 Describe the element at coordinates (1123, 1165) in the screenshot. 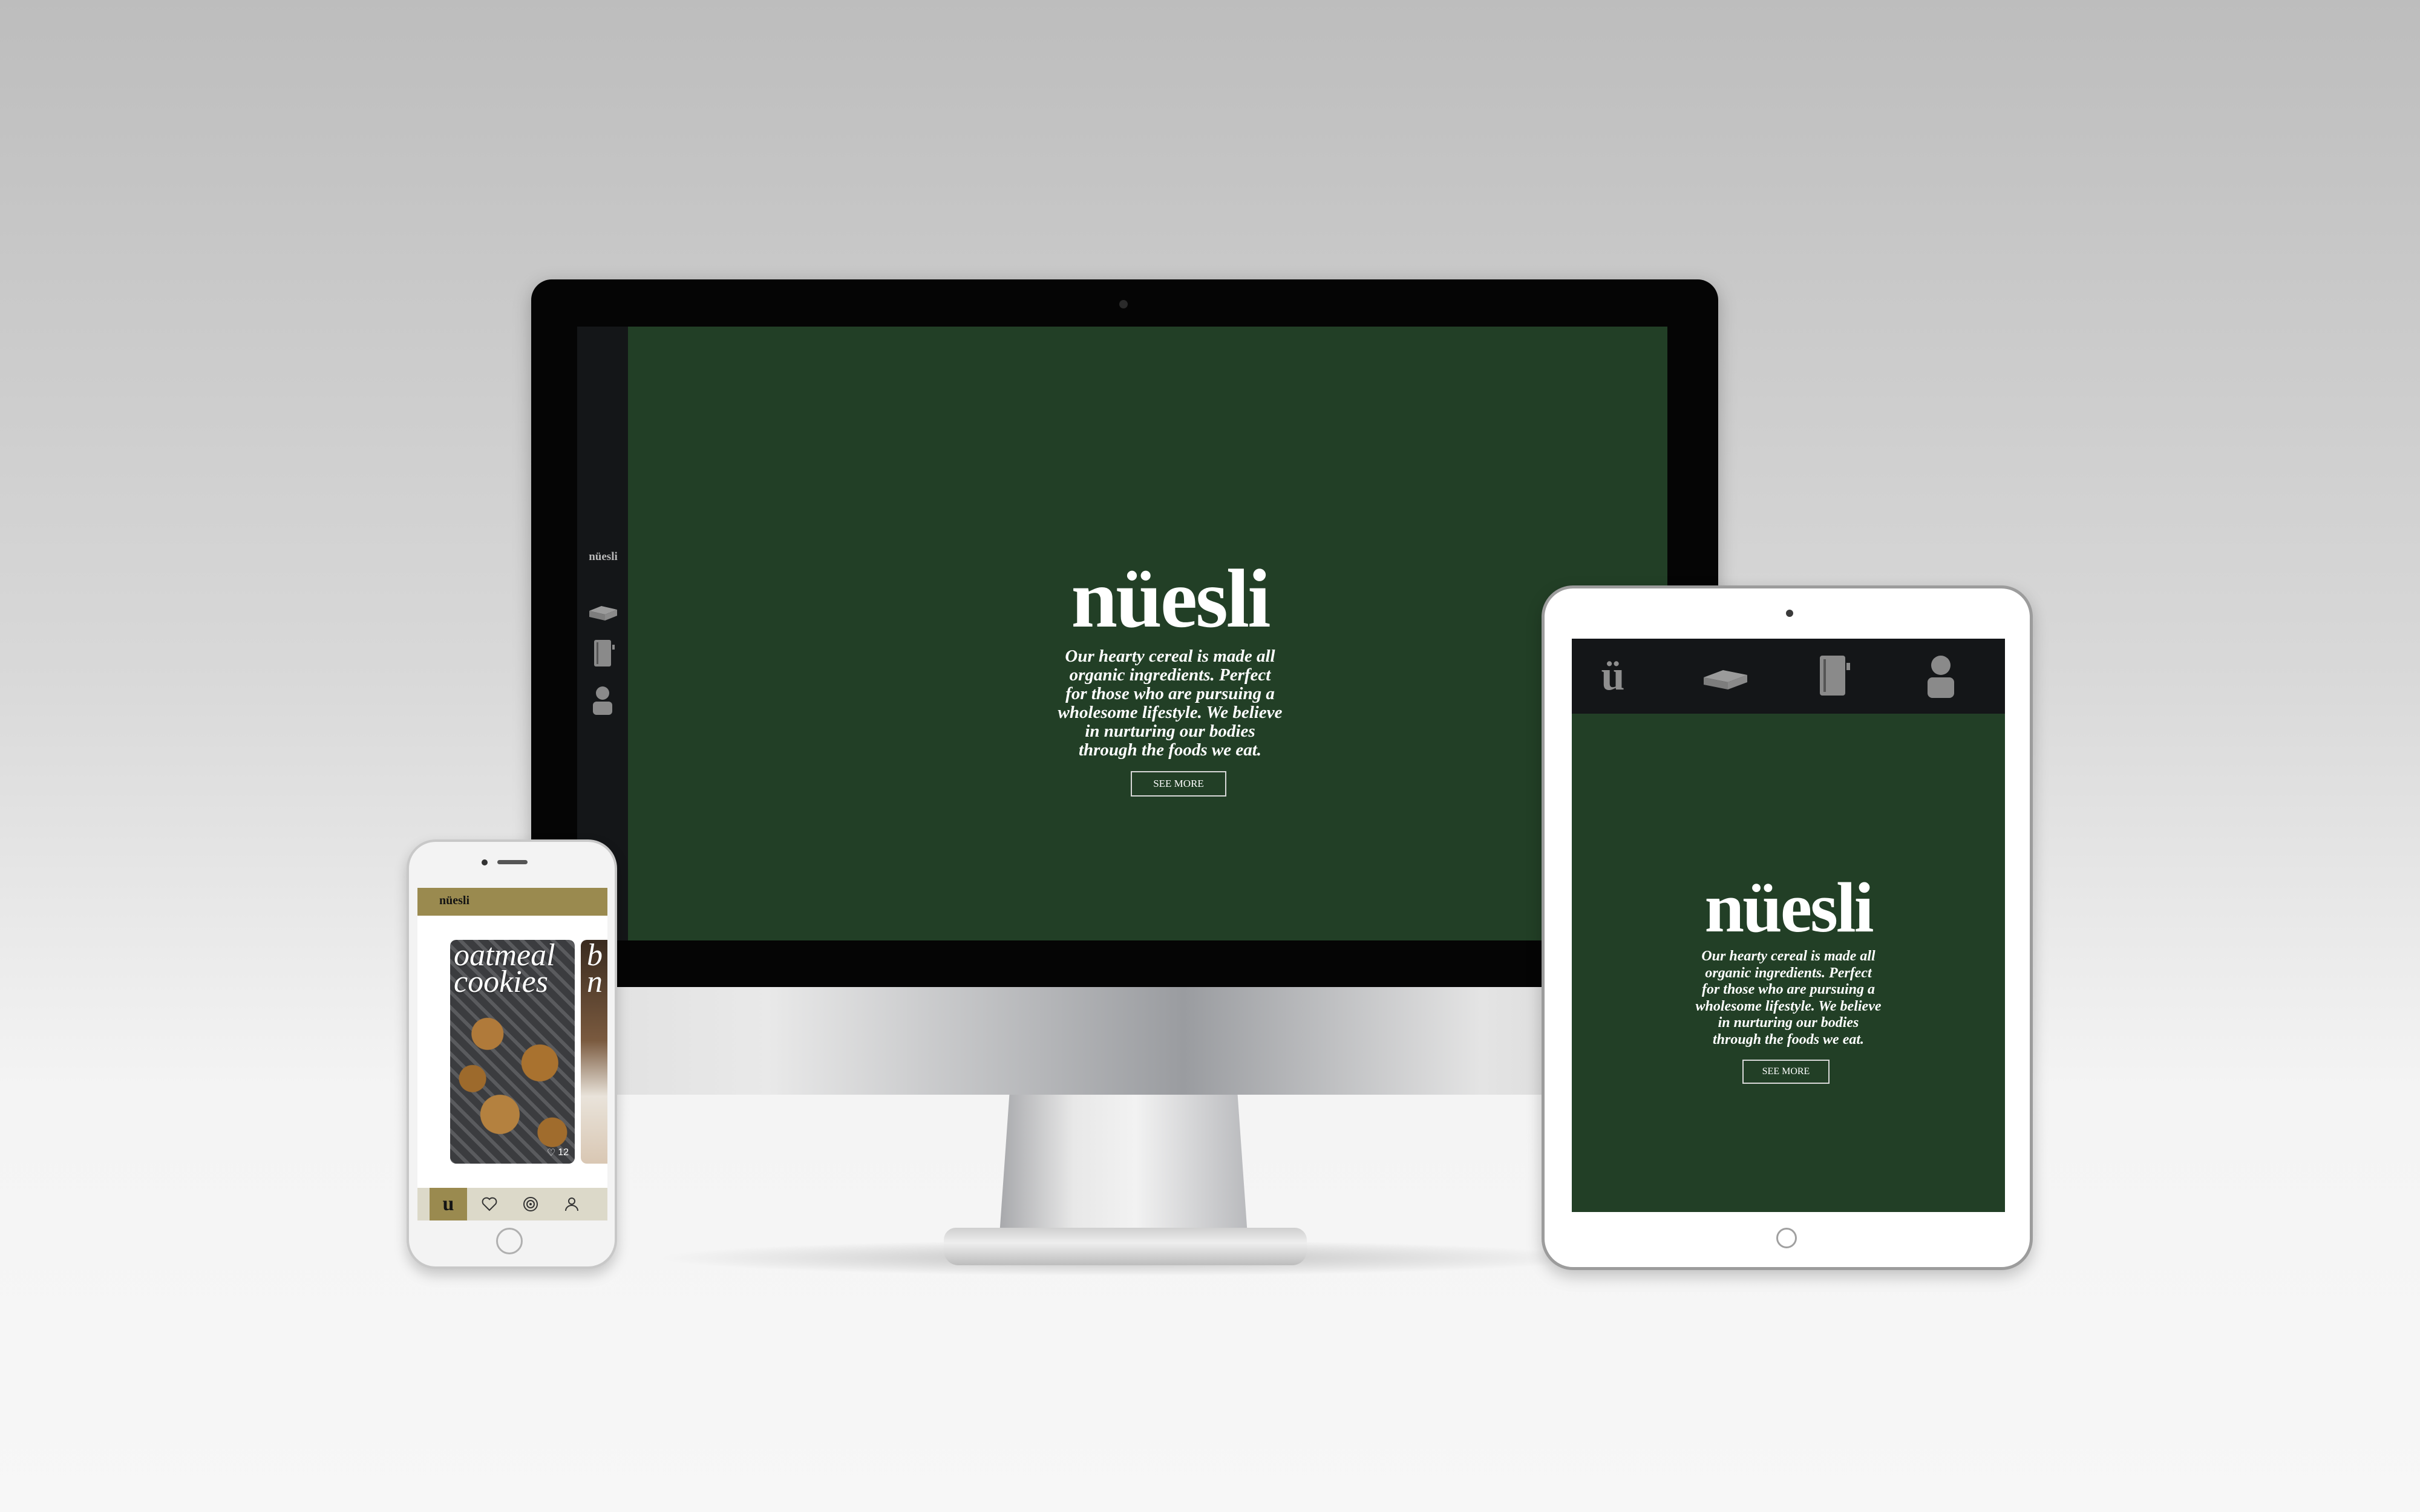

I see `imac-stand` at that location.